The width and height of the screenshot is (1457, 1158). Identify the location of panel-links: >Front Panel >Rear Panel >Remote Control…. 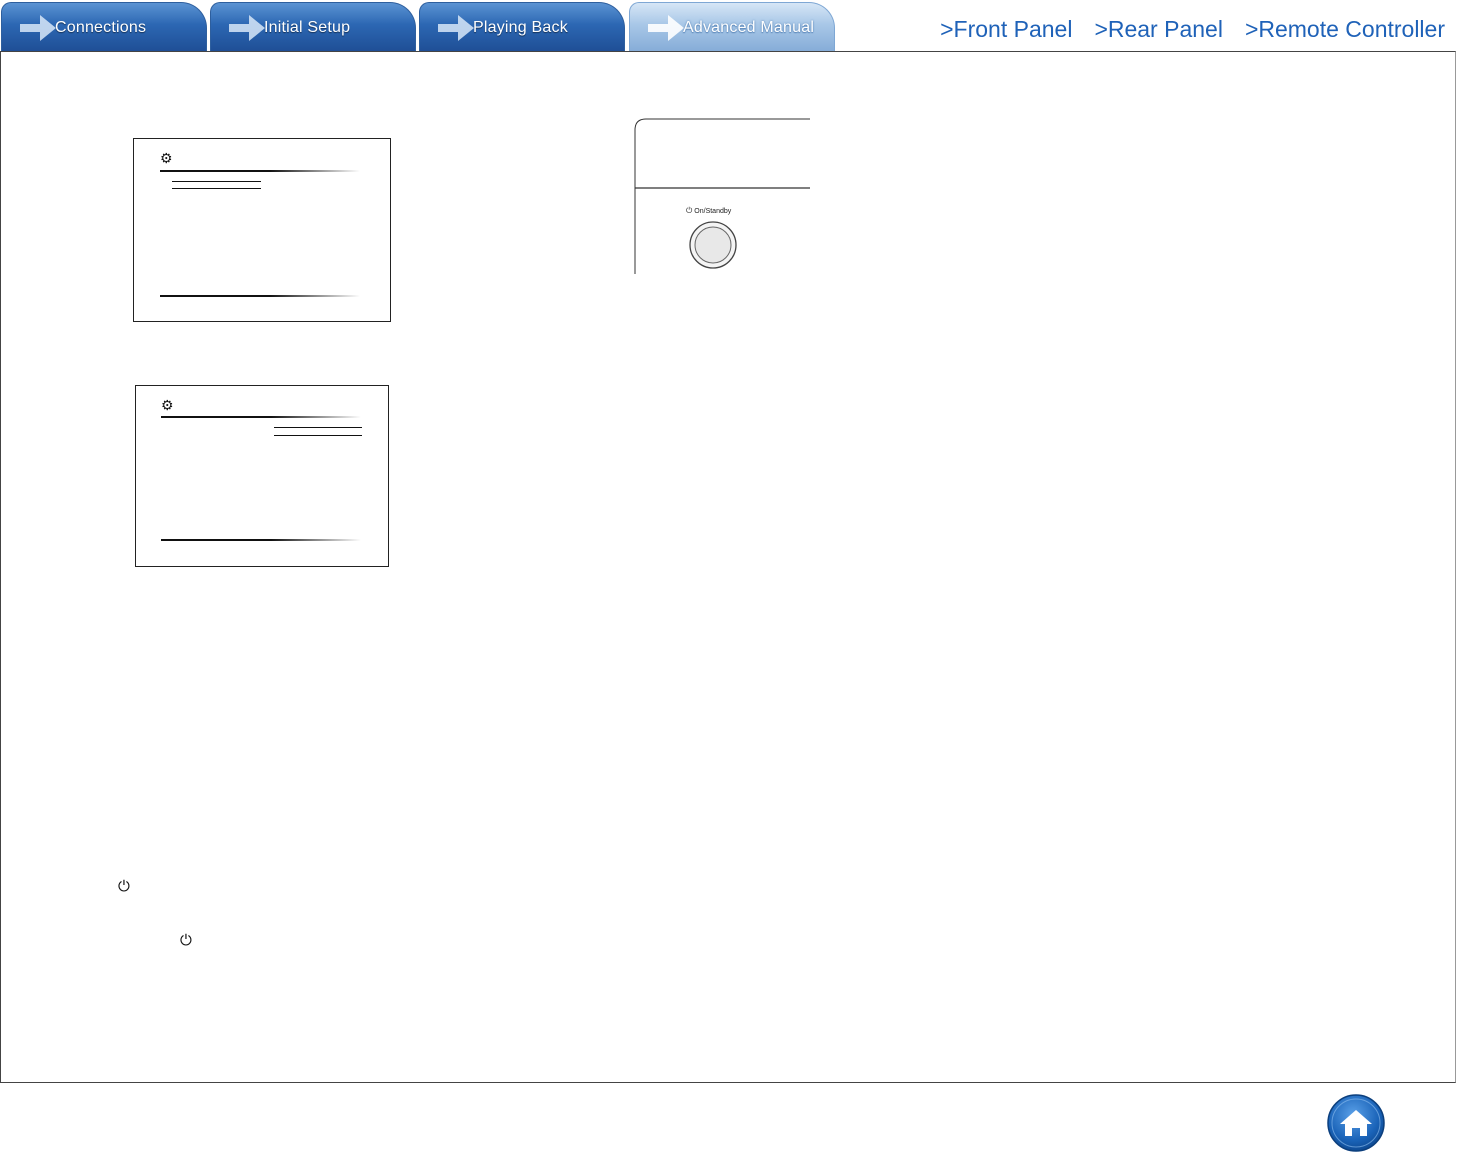
(1192, 29).